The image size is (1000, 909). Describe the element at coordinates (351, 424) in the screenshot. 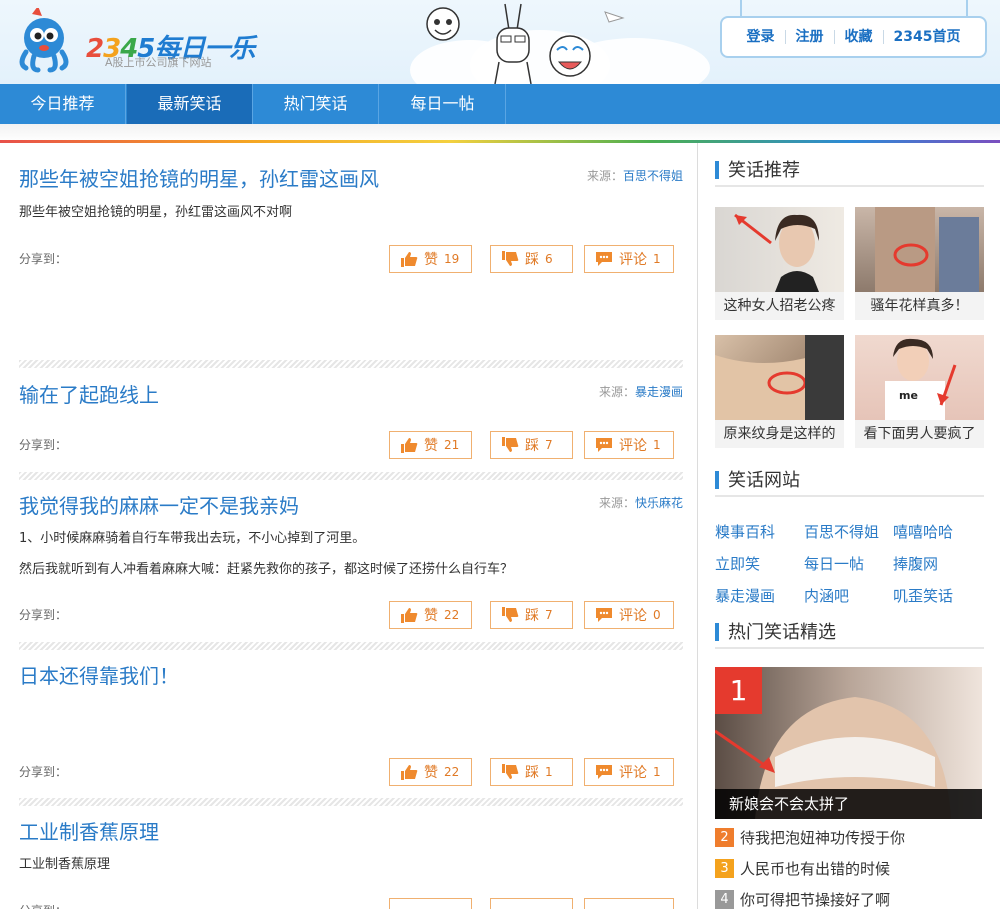

I see `joke-post: 输在了起跑线上 来源：暴走漫画 分享到： 赞 21 踩7 评论 1` at that location.